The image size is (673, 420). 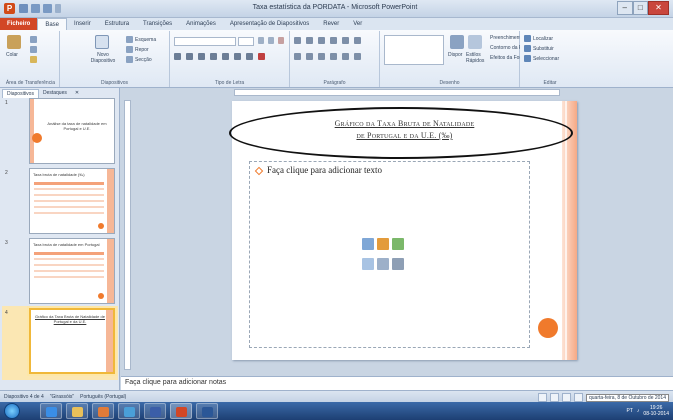 I want to click on text-direction-icon, so click(x=357, y=40).